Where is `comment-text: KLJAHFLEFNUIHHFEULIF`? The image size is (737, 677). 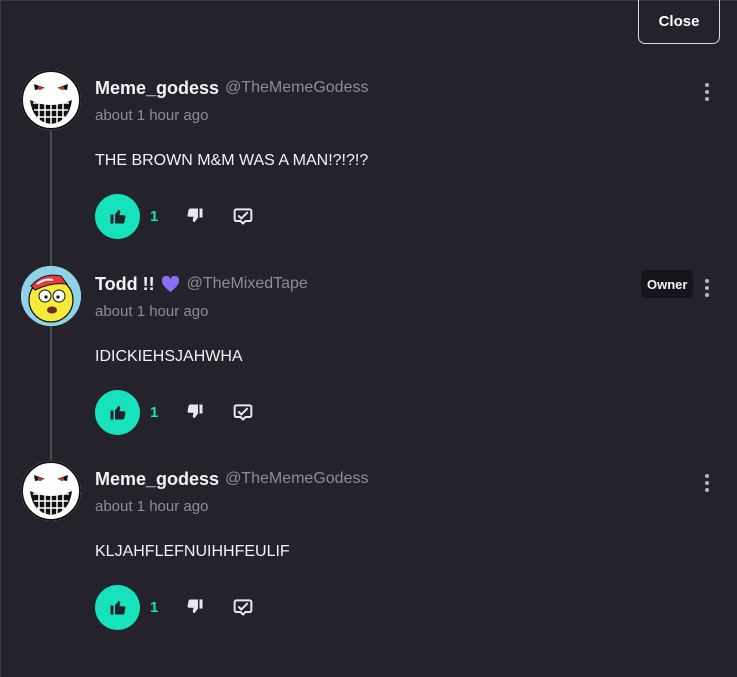 comment-text: KLJAHFLEFNUIHHFEULIF is located at coordinates (192, 551).